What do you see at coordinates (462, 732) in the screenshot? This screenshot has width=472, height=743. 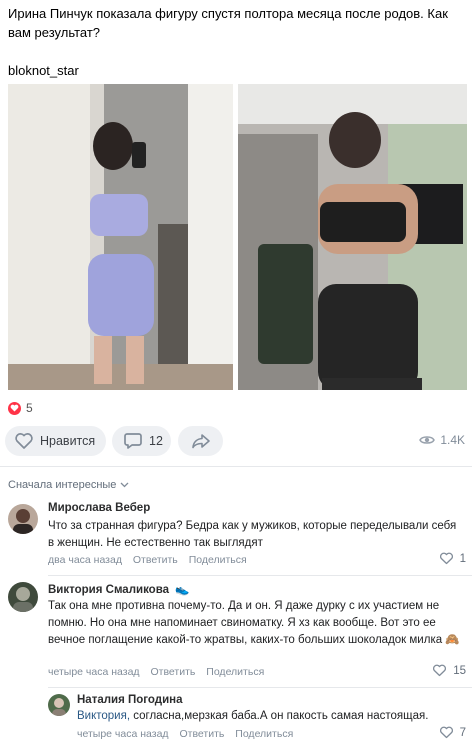 I see `comment-like-count: 7` at bounding box center [462, 732].